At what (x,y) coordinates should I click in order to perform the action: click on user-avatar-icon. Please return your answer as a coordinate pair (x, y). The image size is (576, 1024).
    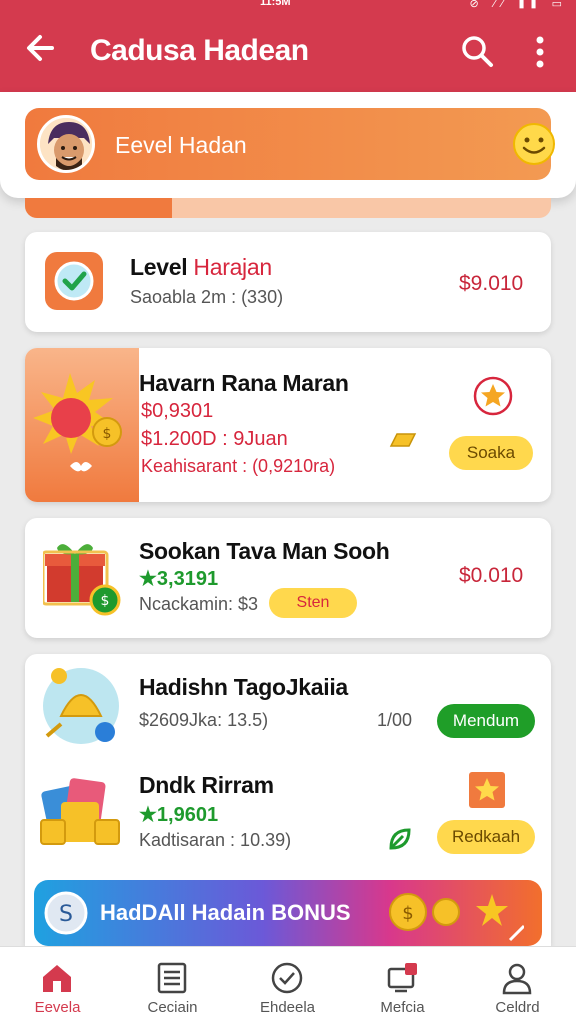
    Looking at the image, I should click on (66, 144).